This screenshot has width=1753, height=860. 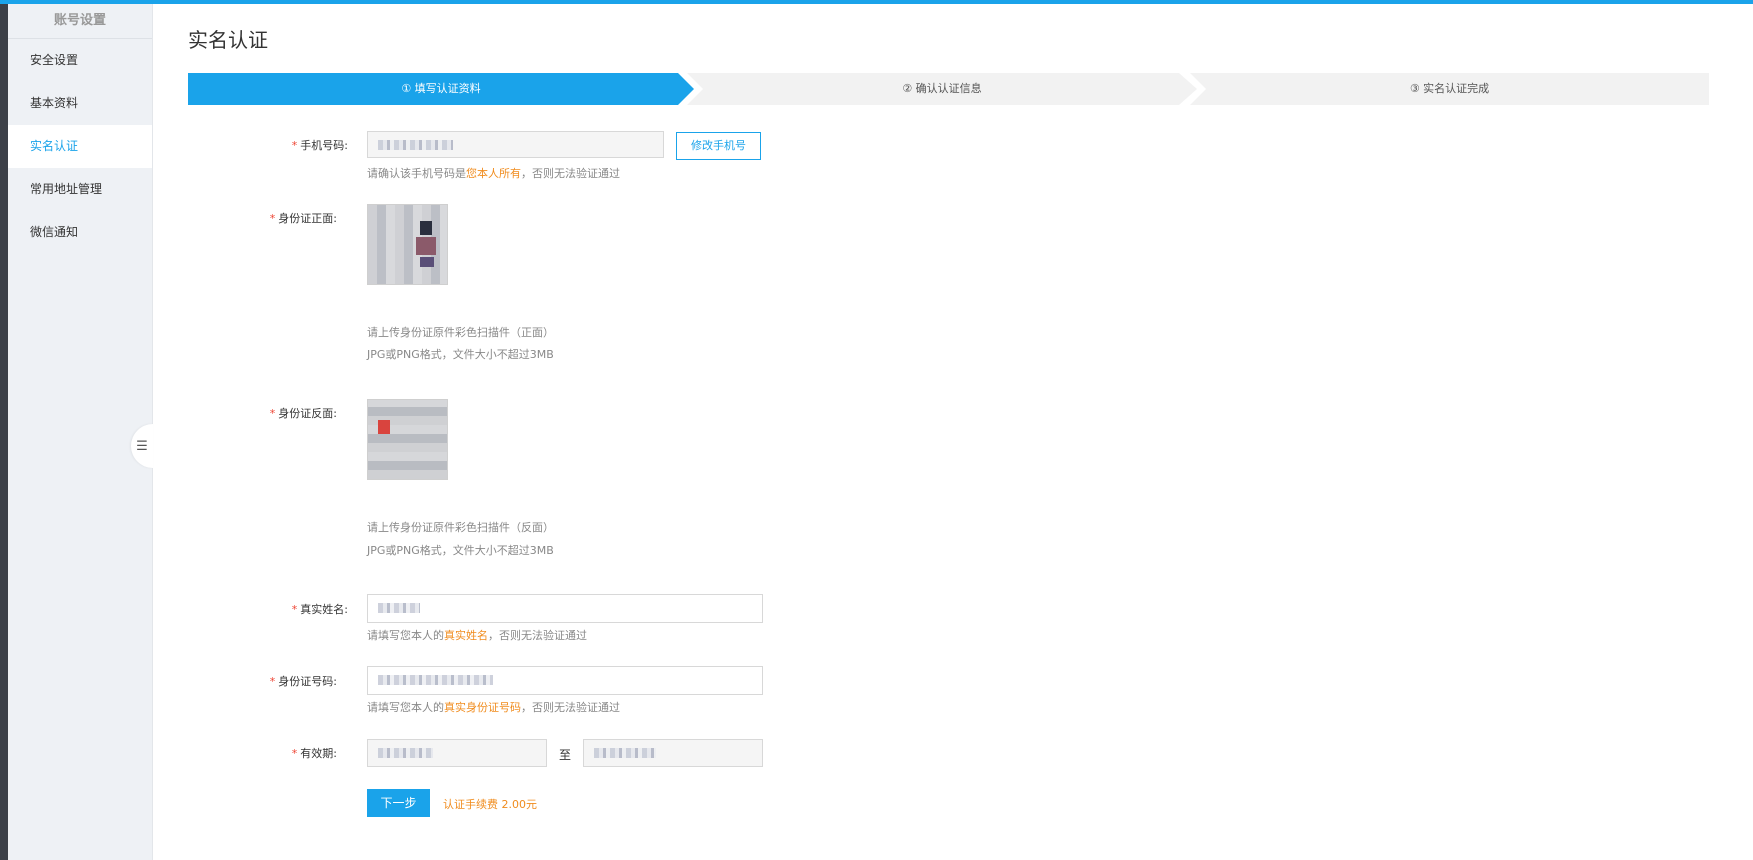 What do you see at coordinates (307, 218) in the screenshot?
I see `id-front-label-text: 身份证正面:` at bounding box center [307, 218].